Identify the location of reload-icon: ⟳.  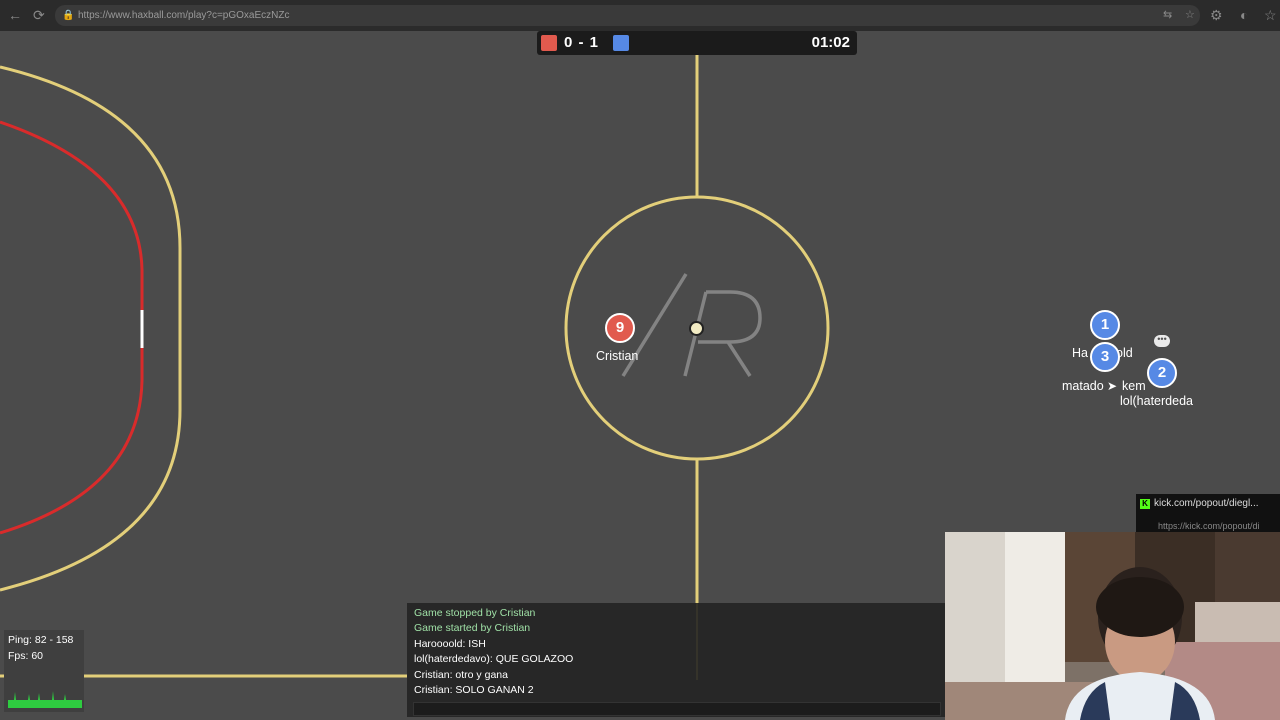
(39, 15).